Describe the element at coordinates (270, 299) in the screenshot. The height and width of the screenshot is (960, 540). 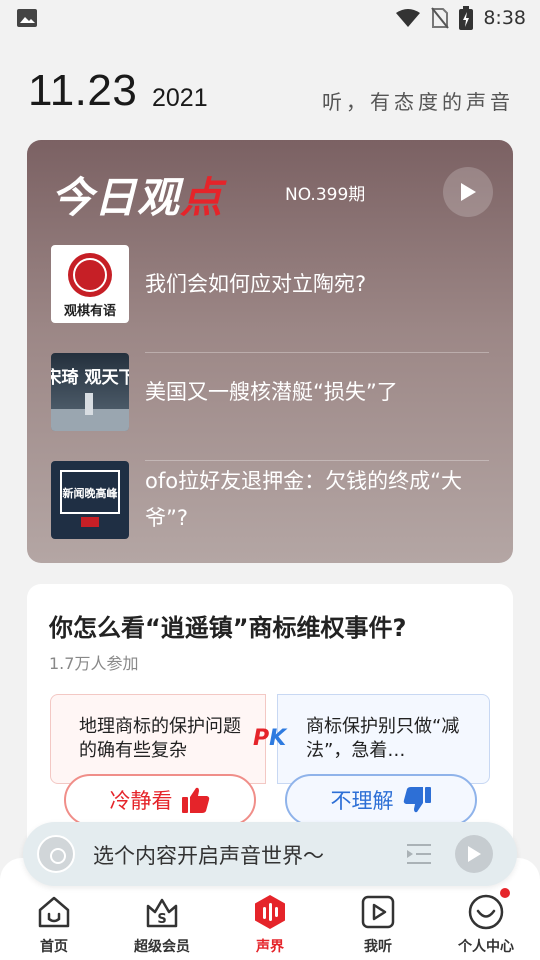
I see `list-item: 观棋有语 我们会如何应对立陶宛?` at that location.